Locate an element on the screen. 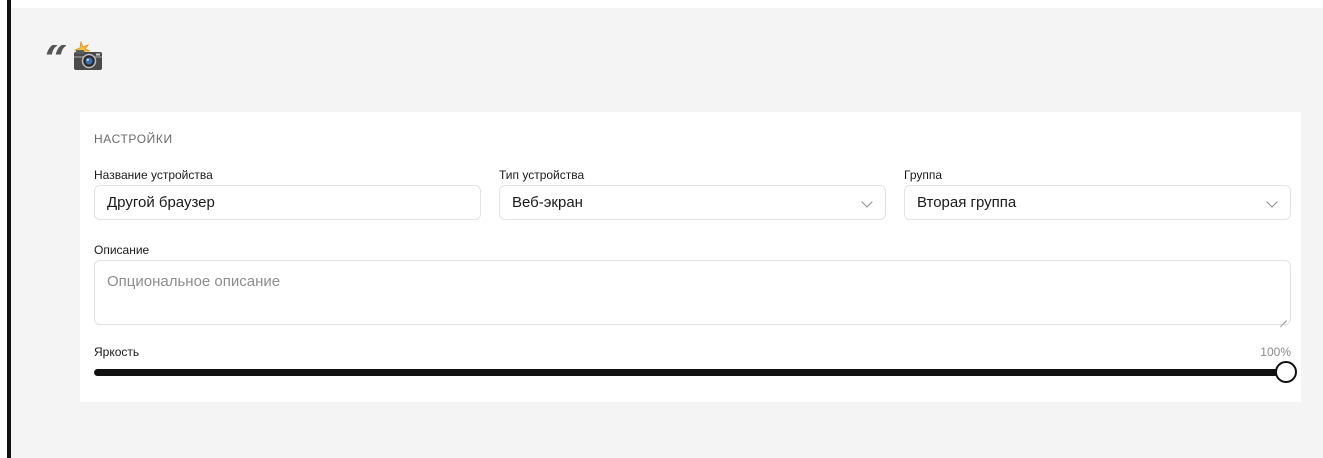 The image size is (1323, 458). header: “ is located at coordinates (74, 55).